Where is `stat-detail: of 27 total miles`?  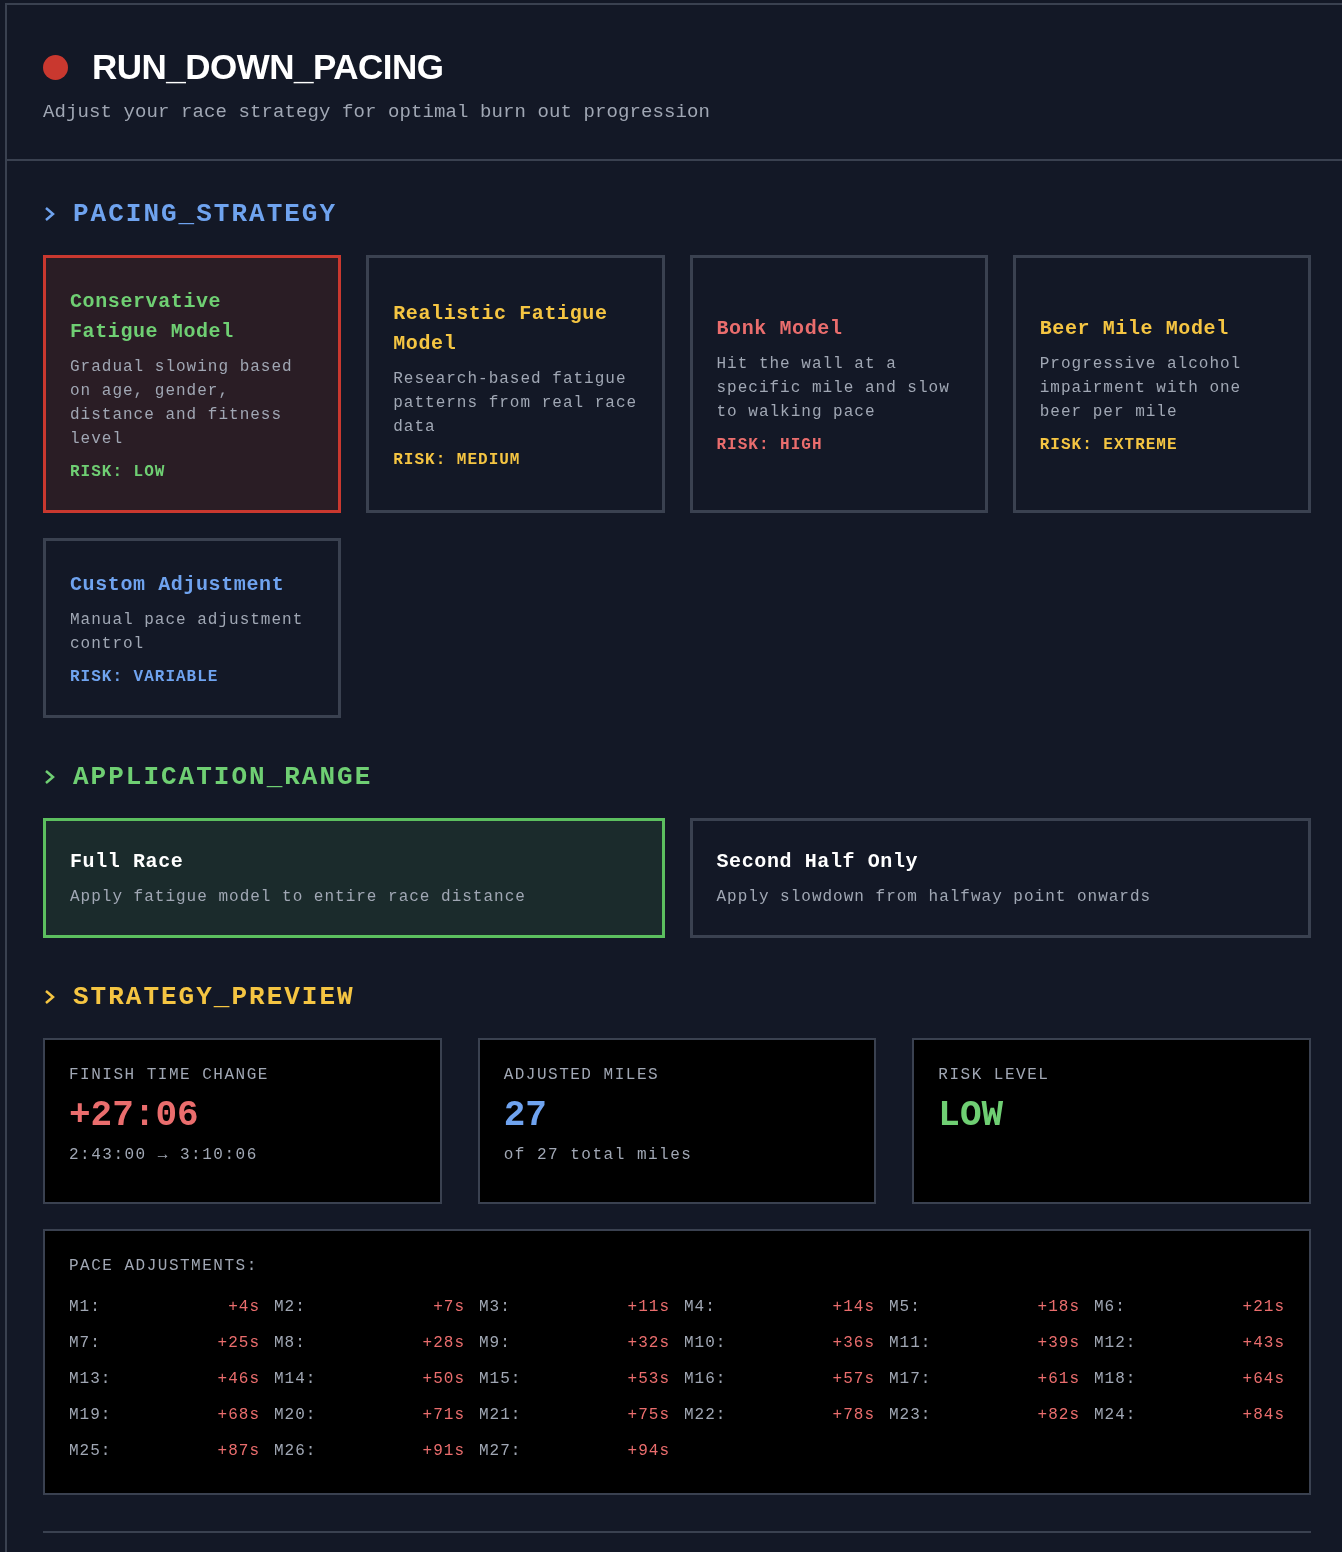 stat-detail: of 27 total miles is located at coordinates (598, 1155).